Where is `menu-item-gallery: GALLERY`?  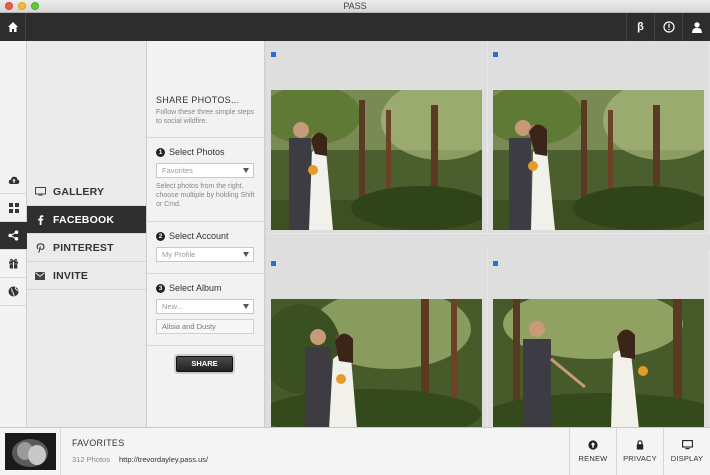 menu-item-gallery: GALLERY is located at coordinates (86, 192).